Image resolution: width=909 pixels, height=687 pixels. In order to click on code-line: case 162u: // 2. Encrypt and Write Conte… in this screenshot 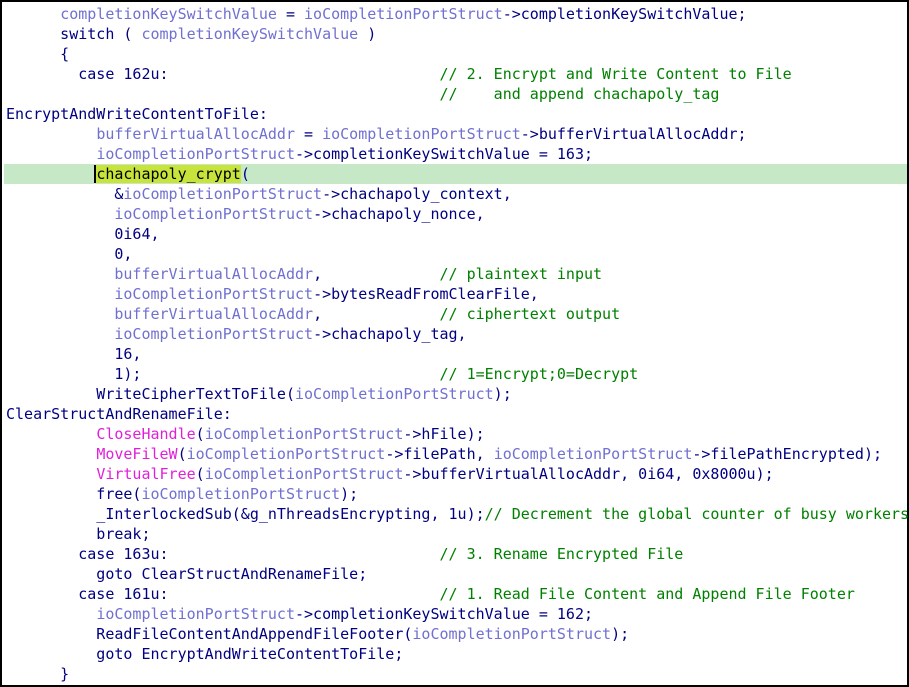, I will do `click(455, 74)`.